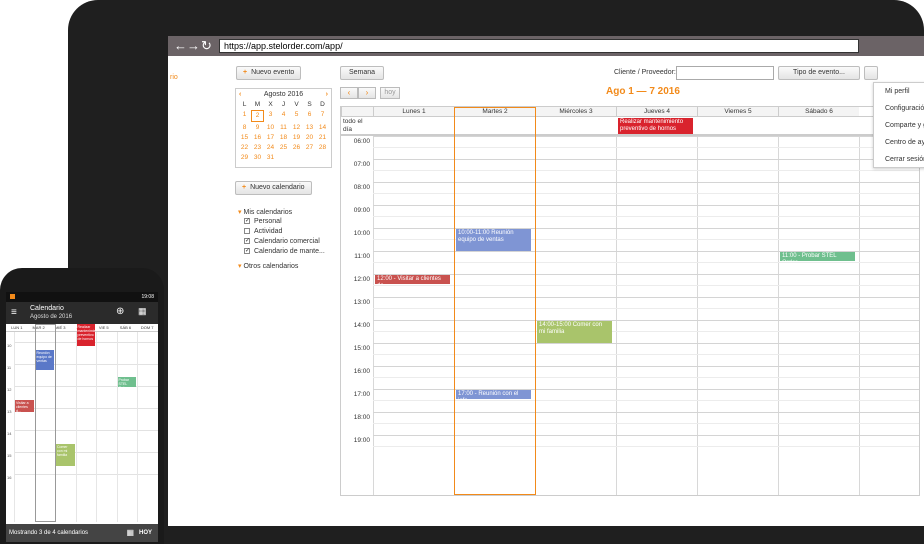  What do you see at coordinates (899, 142) in the screenshot?
I see `profile-menu-item: Centro de ayuda` at bounding box center [899, 142].